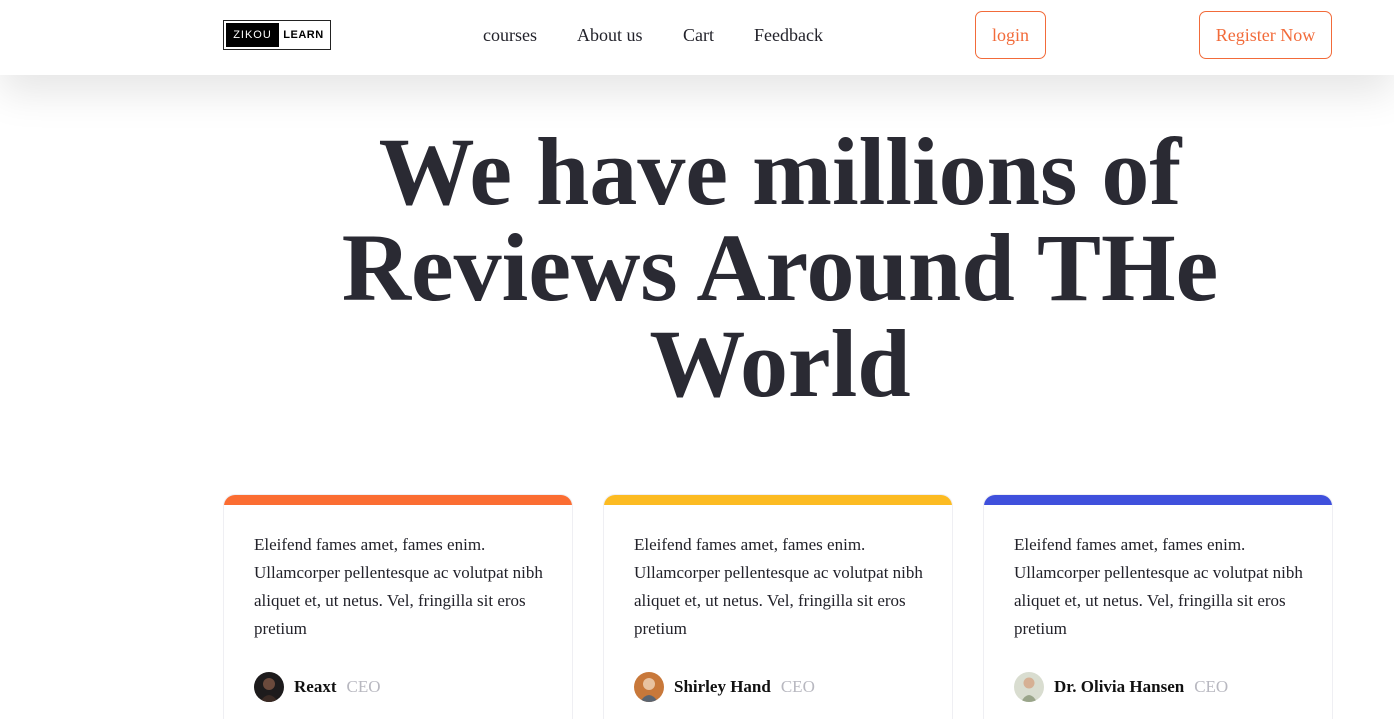  I want to click on author-name: Dr. Olivia Hansen, so click(1119, 686).